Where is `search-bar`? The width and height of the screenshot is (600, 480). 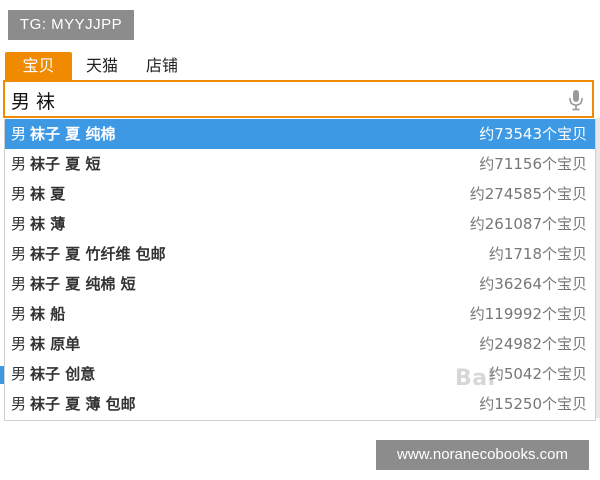
search-bar is located at coordinates (298, 99).